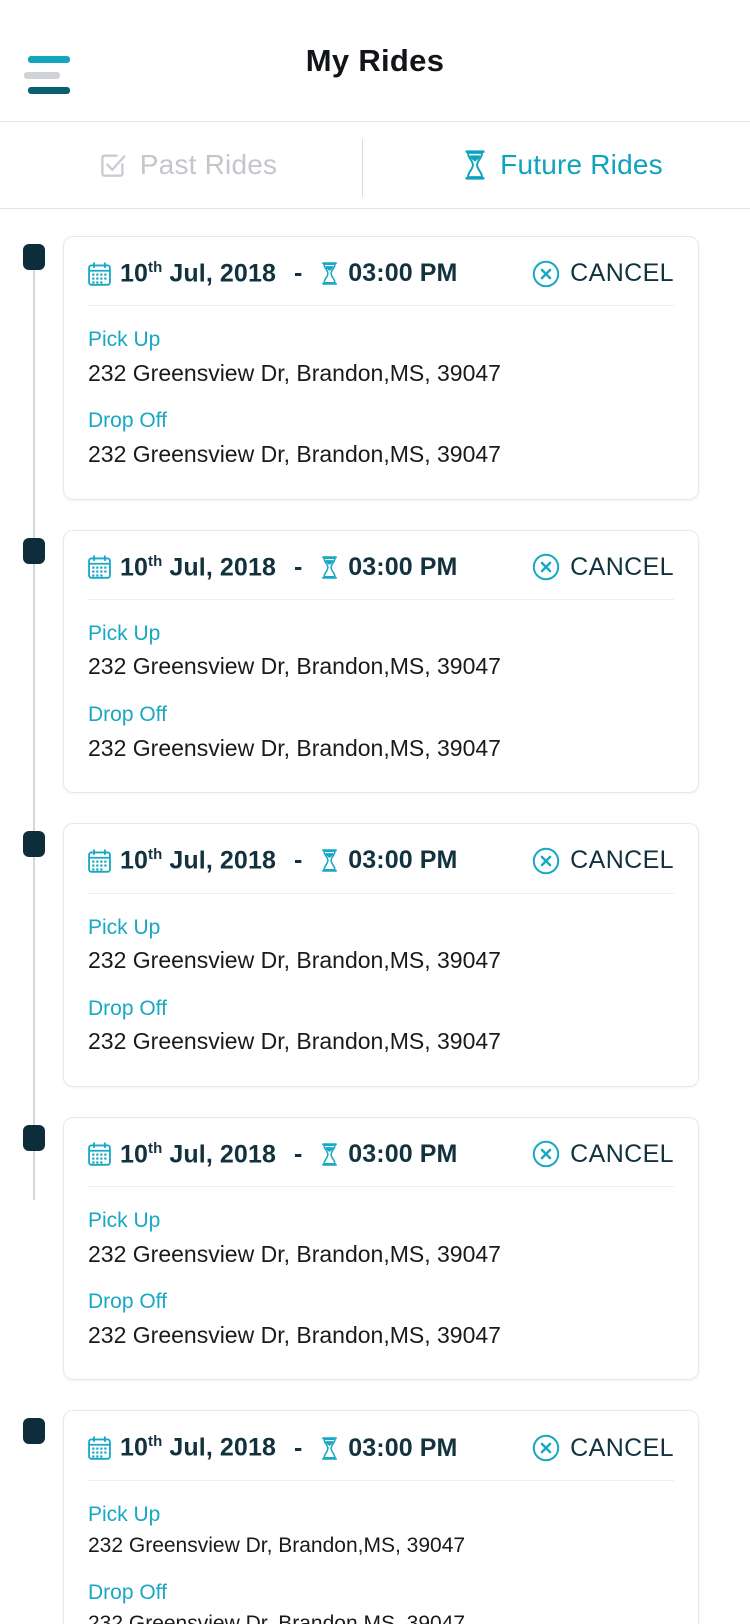 This screenshot has width=750, height=1624. I want to click on checkbox-check-icon, so click(113, 165).